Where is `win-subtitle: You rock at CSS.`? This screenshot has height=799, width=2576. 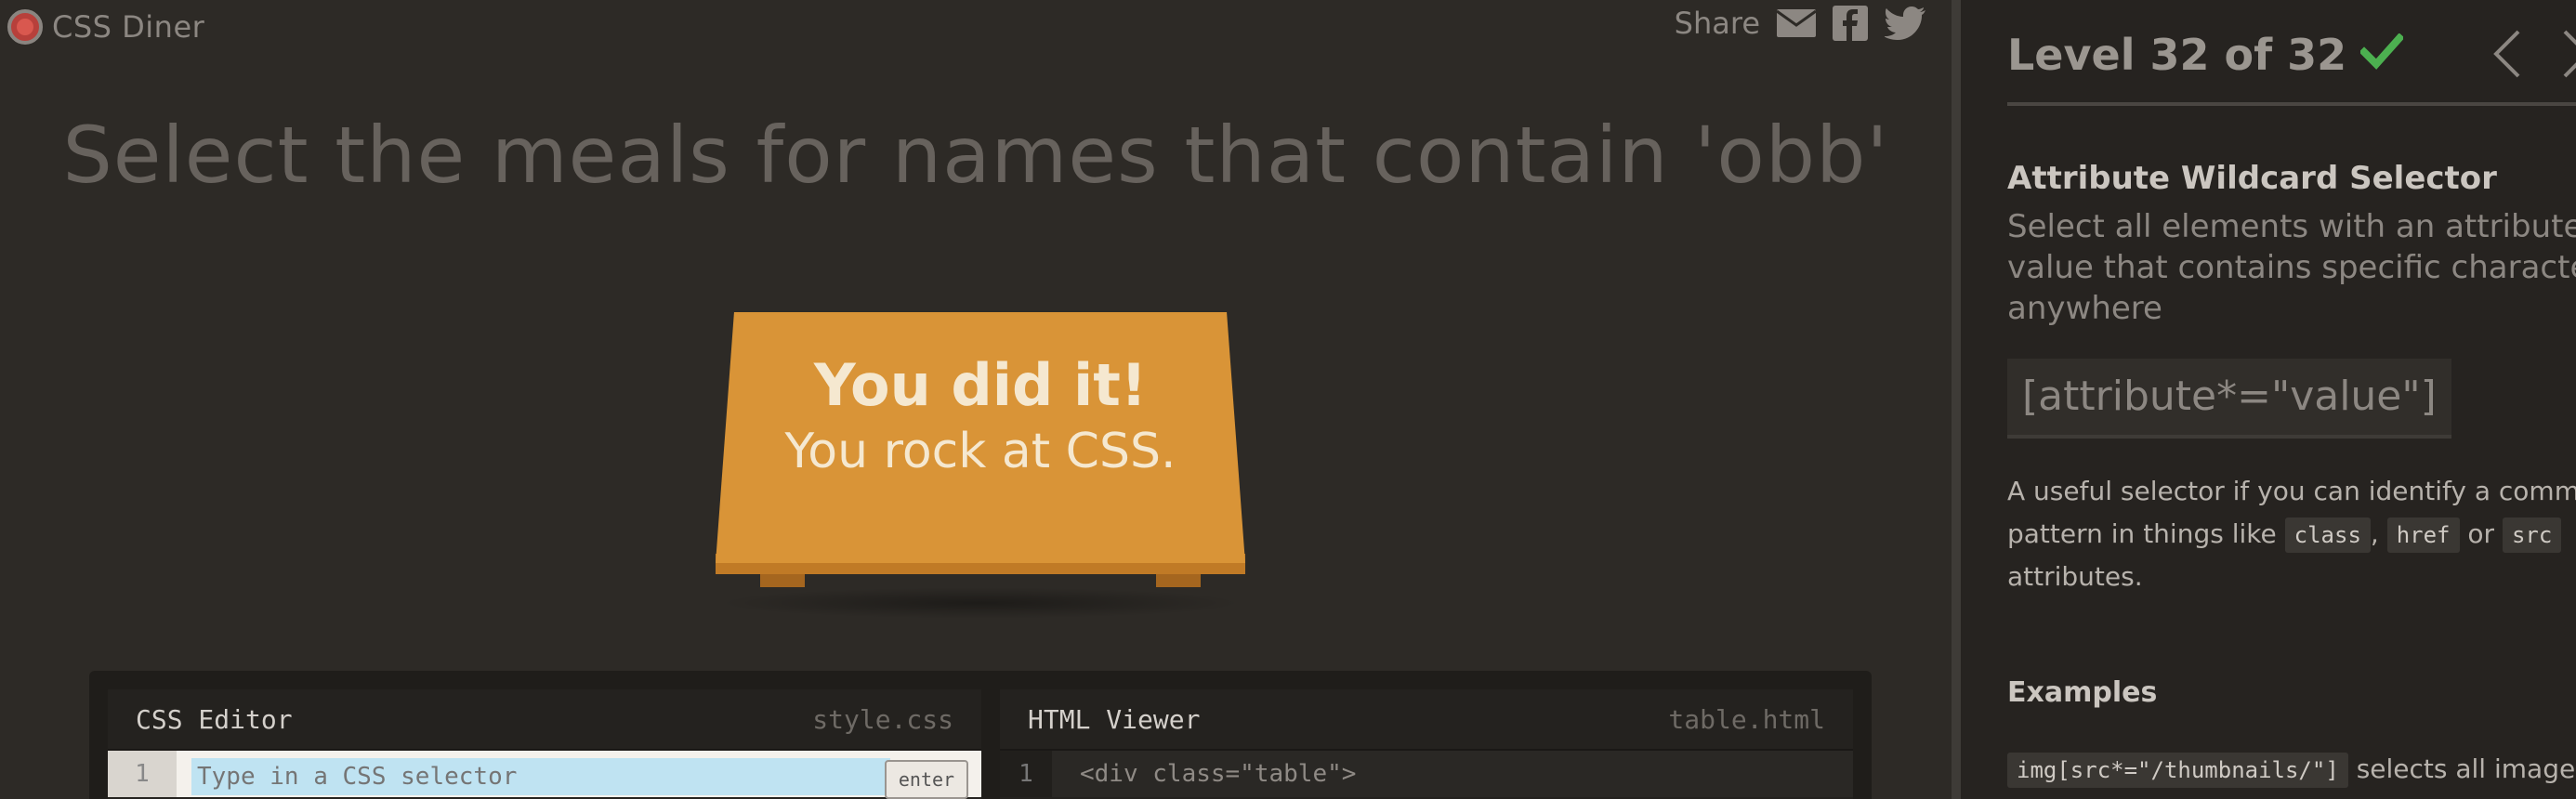
win-subtitle: You rock at CSS. is located at coordinates (980, 451).